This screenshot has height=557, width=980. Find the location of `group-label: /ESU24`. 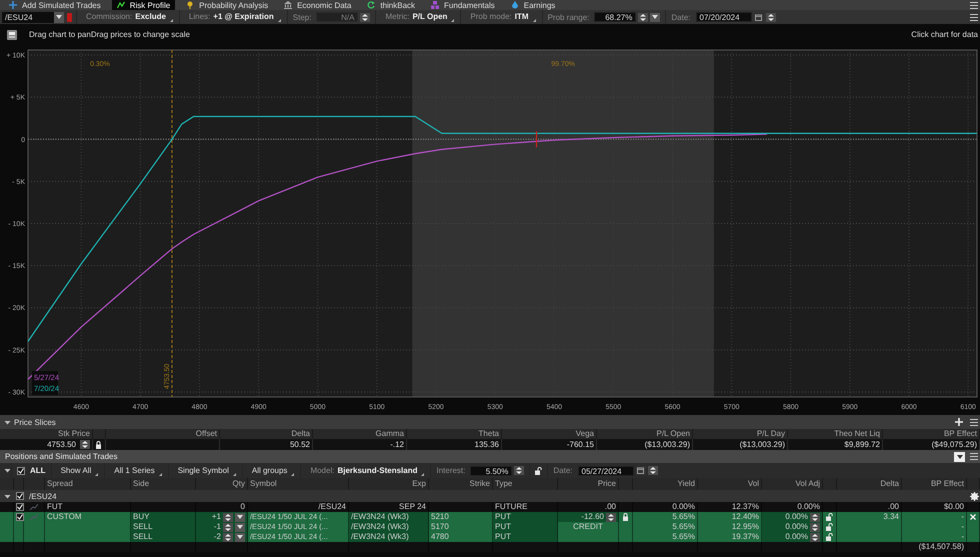

group-label: /ESU24 is located at coordinates (43, 496).